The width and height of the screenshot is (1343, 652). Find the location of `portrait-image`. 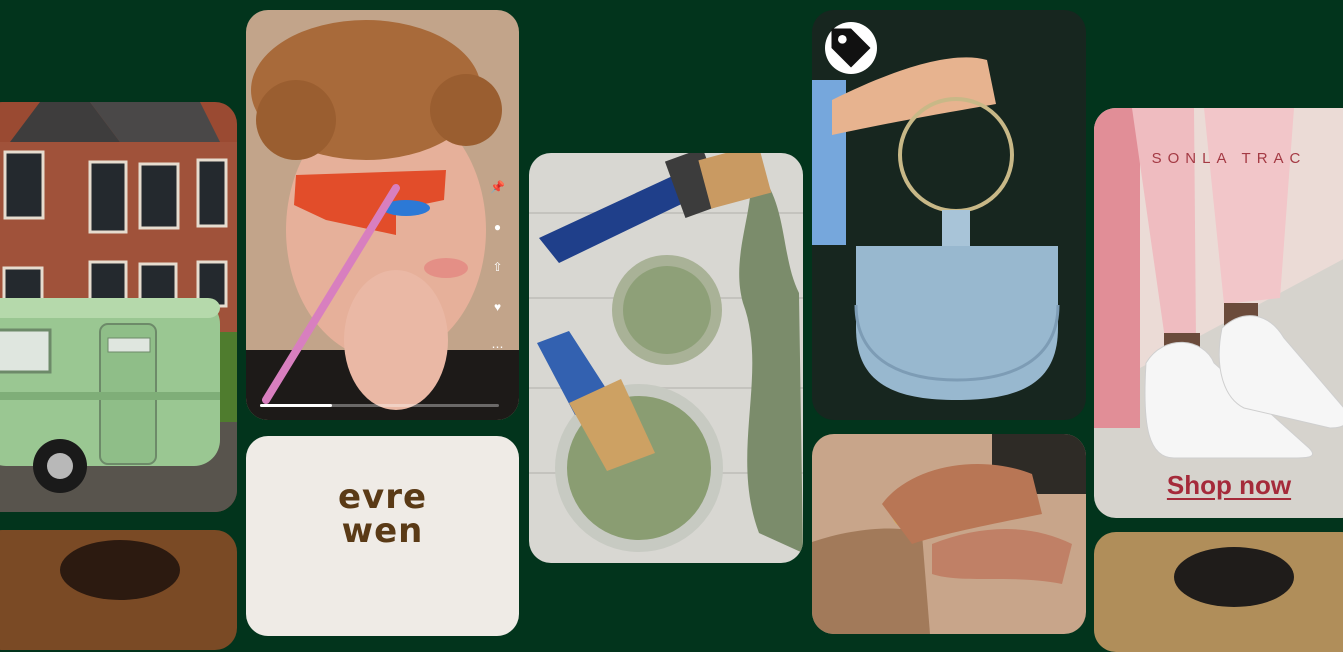

portrait-image is located at coordinates (118, 590).